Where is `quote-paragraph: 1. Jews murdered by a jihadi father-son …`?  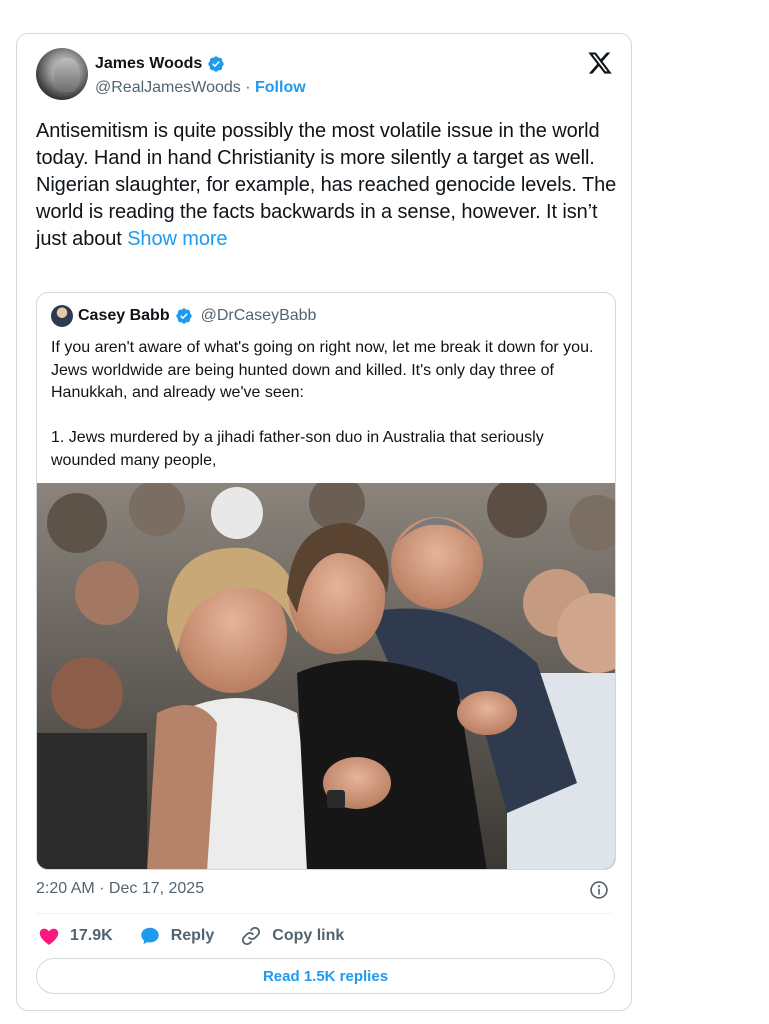
quote-paragraph: 1. Jews murdered by a jihadi father-son … is located at coordinates (297, 449).